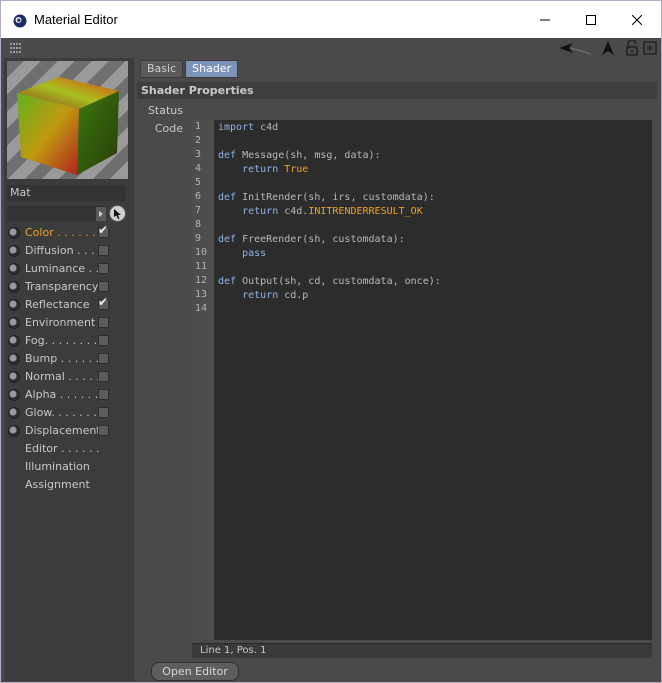  I want to click on back-arrow-icon, so click(575, 48).